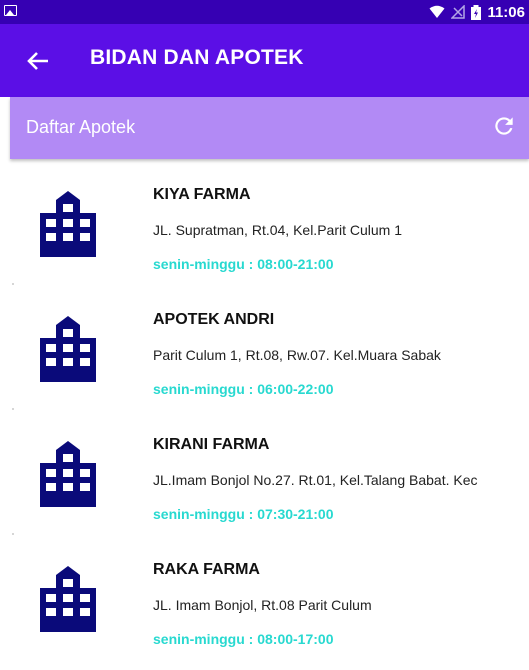 This screenshot has height=670, width=529. Describe the element at coordinates (243, 389) in the screenshot. I see `item-hours: senin-minggu : 06:00-22:00` at that location.